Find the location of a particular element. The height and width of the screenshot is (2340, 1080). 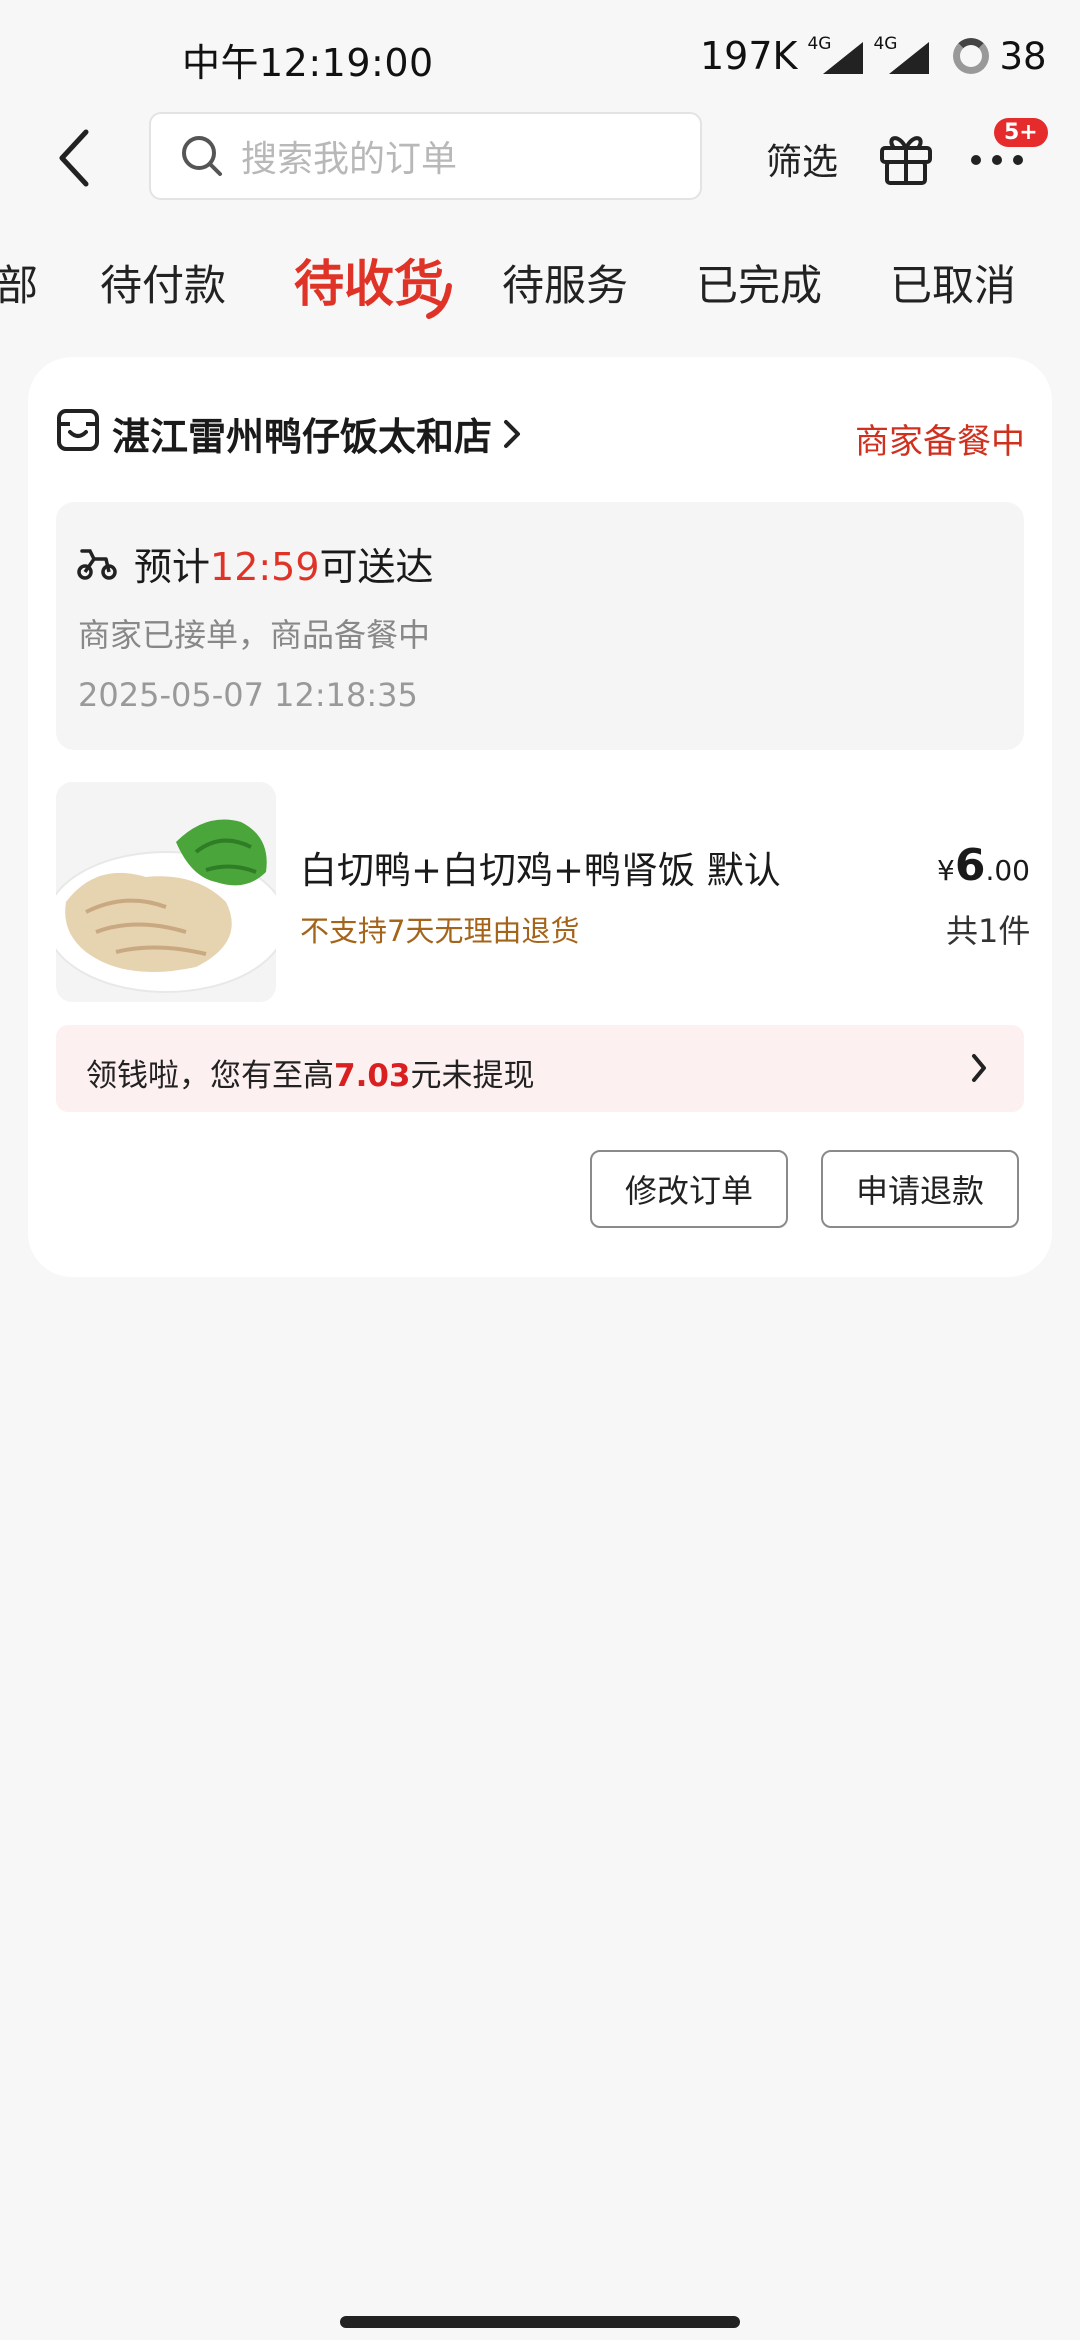

status-time: 中午12:19:00 is located at coordinates (308, 63).